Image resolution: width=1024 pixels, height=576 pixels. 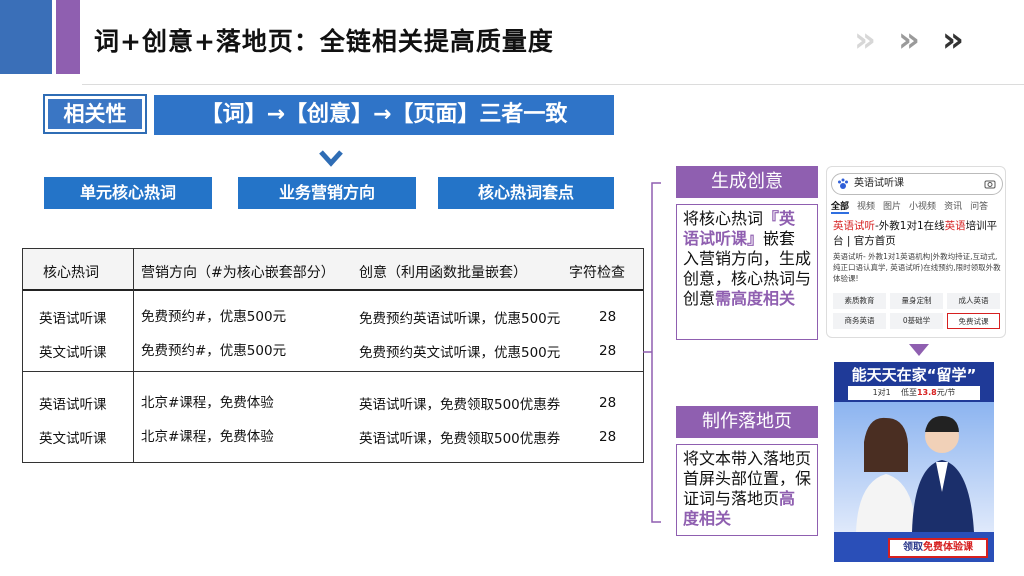 I want to click on header-divider, so click(x=553, y=84).